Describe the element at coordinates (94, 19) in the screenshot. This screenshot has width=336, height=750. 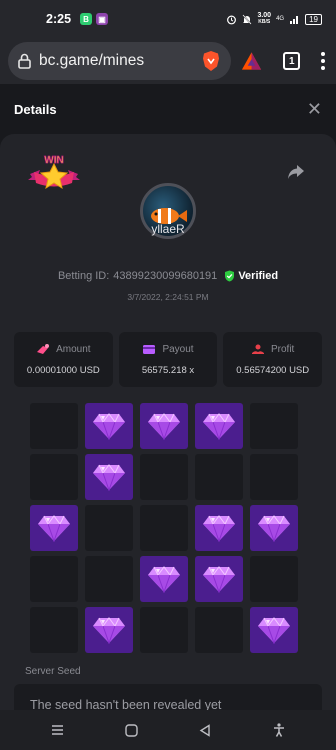
I see `status-app-icons: B ▣` at that location.